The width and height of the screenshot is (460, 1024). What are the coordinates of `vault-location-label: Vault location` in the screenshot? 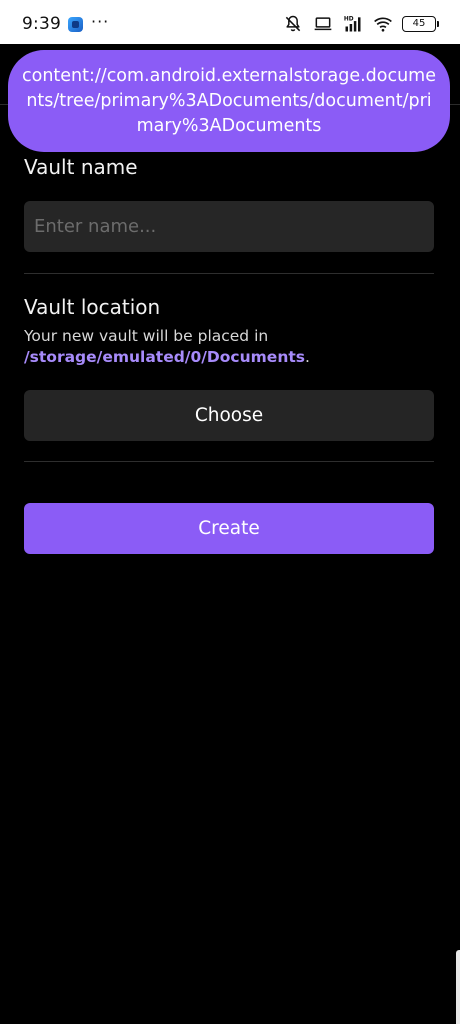 It's located at (92, 307).